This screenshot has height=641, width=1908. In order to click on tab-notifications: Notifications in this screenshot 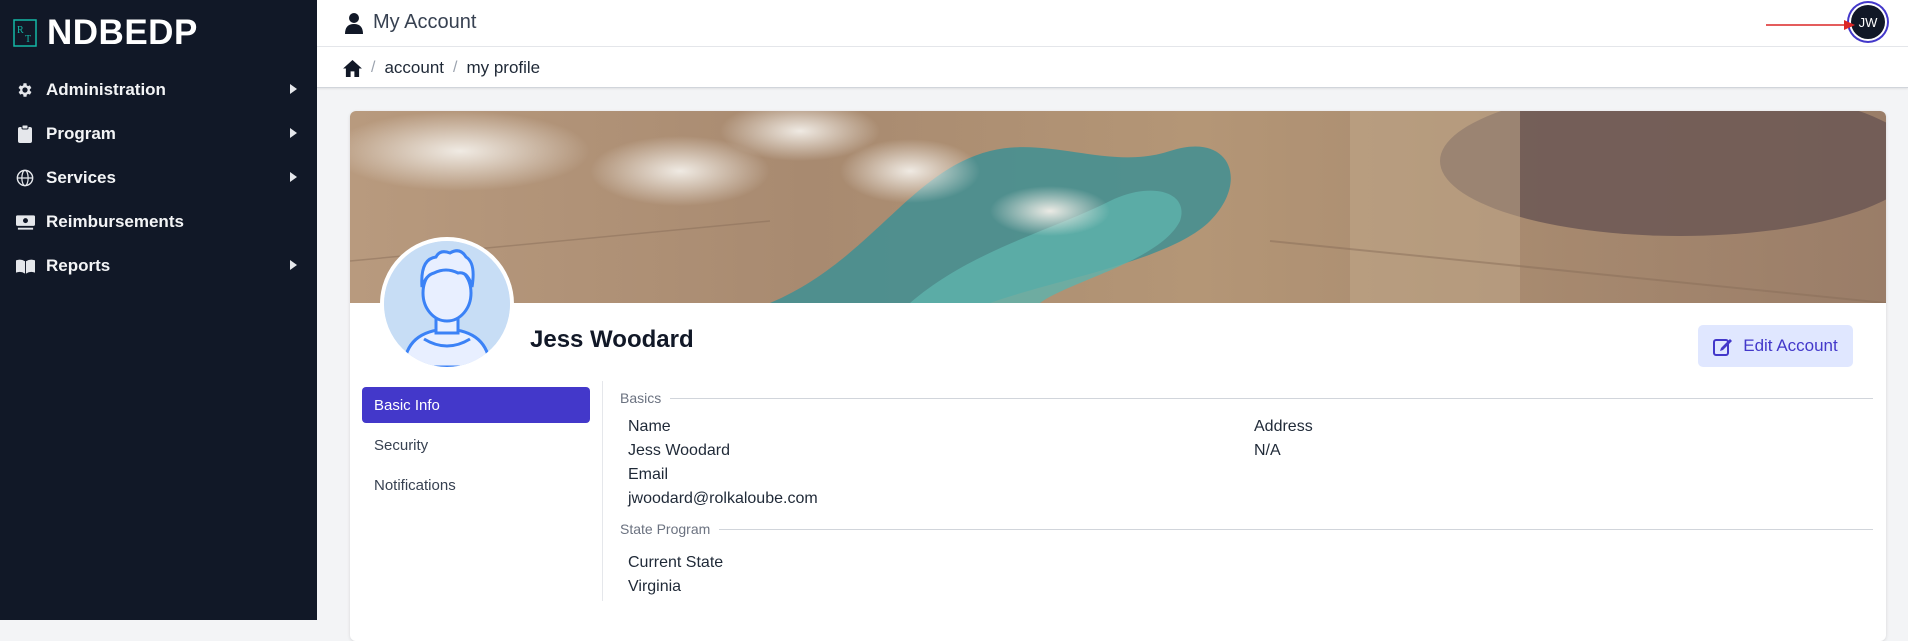, I will do `click(476, 485)`.